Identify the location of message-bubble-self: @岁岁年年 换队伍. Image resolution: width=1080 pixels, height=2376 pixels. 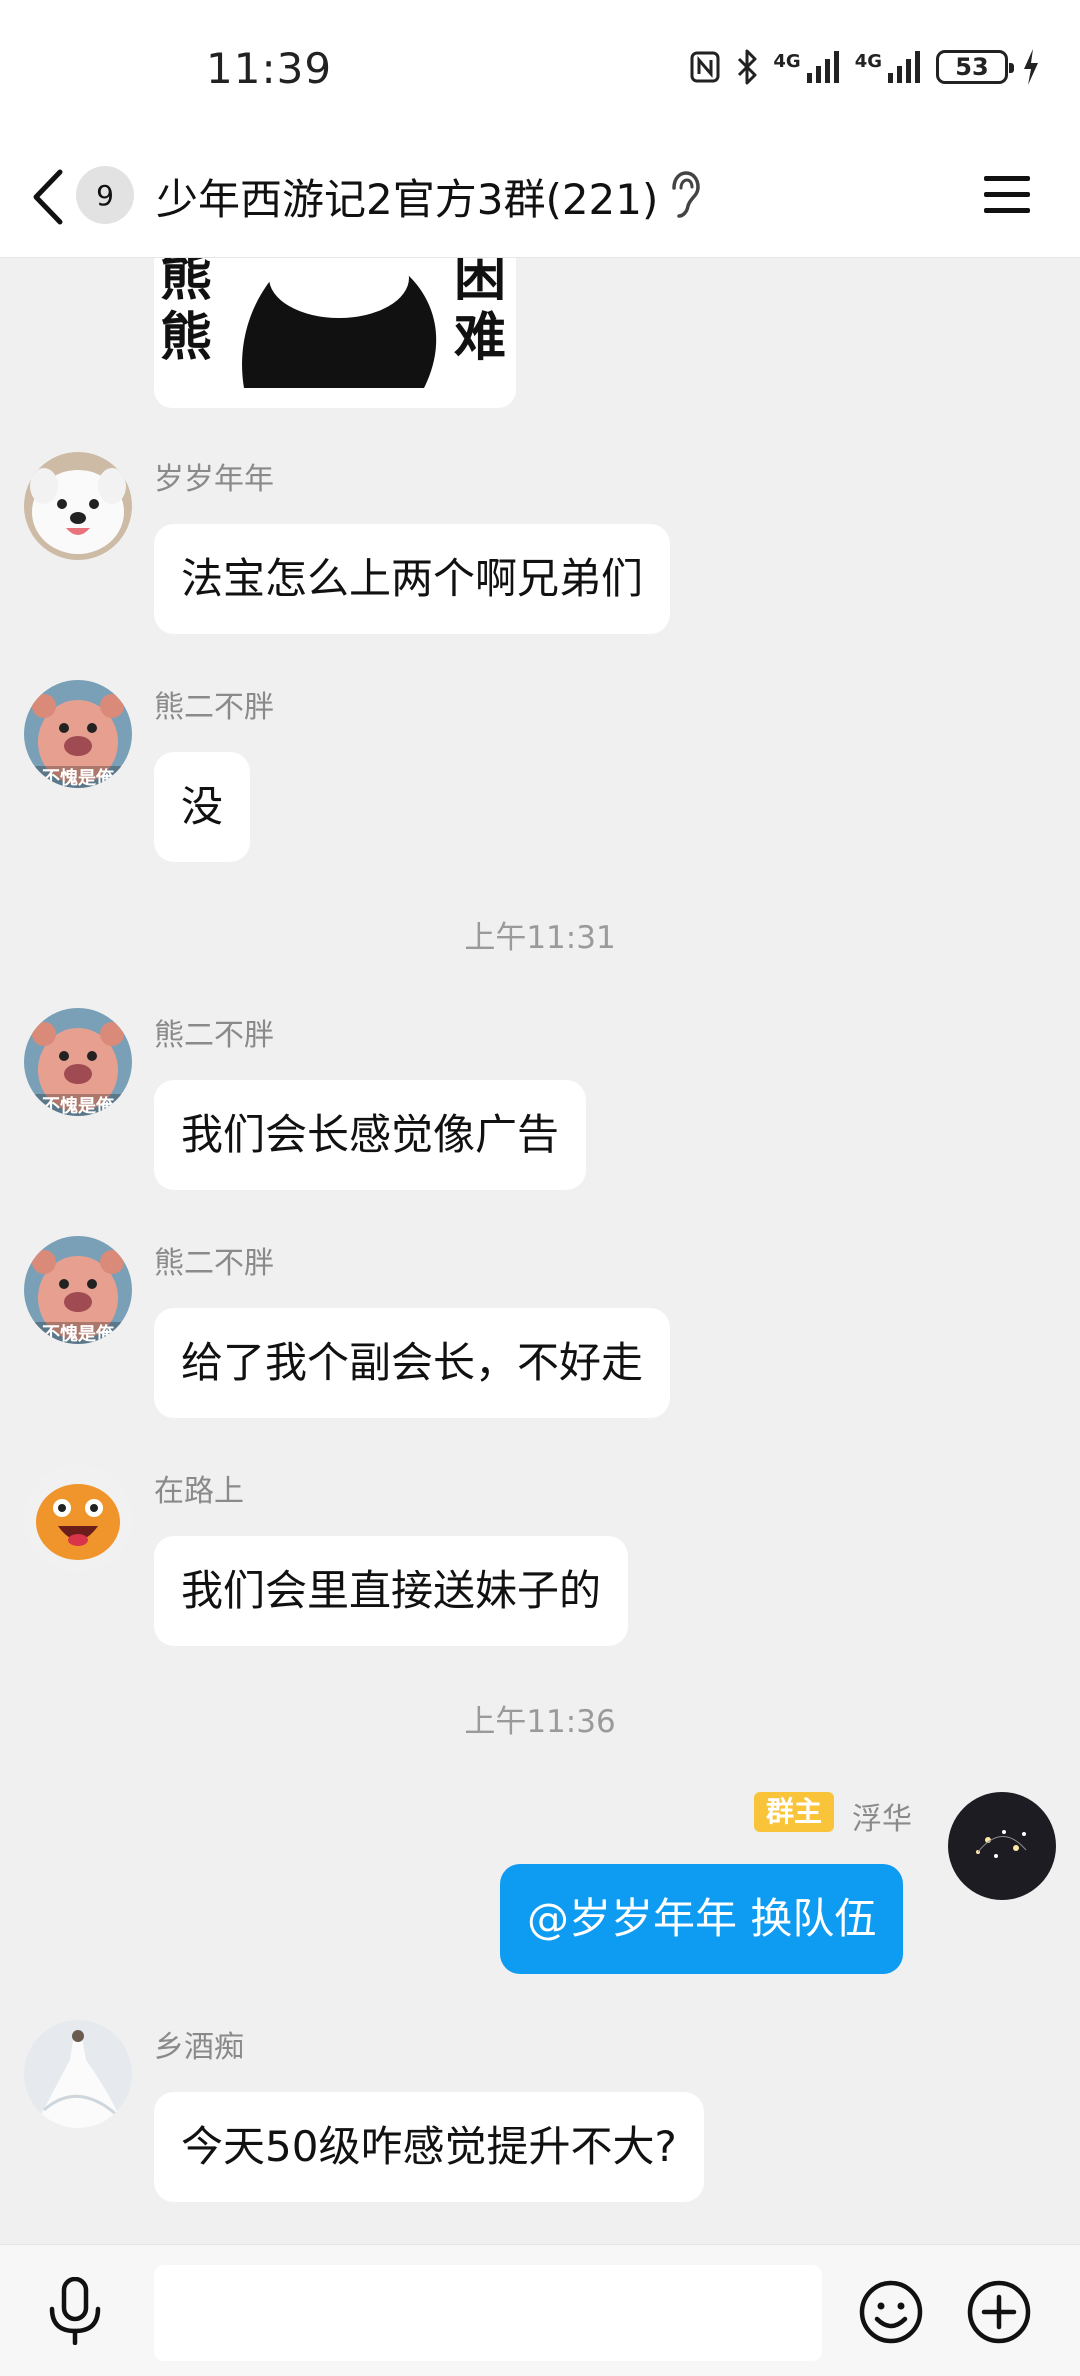
(702, 1919).